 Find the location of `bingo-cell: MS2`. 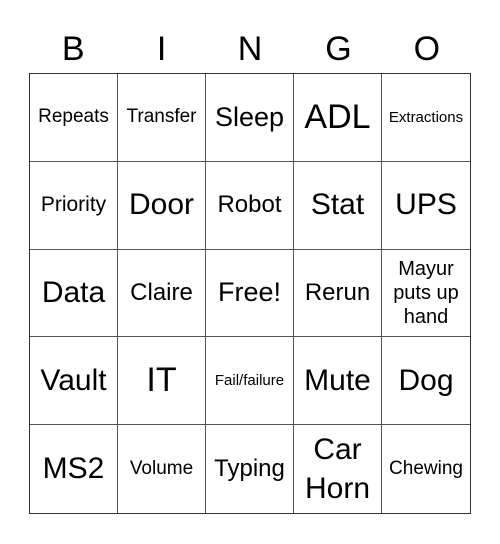

bingo-cell: MS2 is located at coordinates (74, 469).